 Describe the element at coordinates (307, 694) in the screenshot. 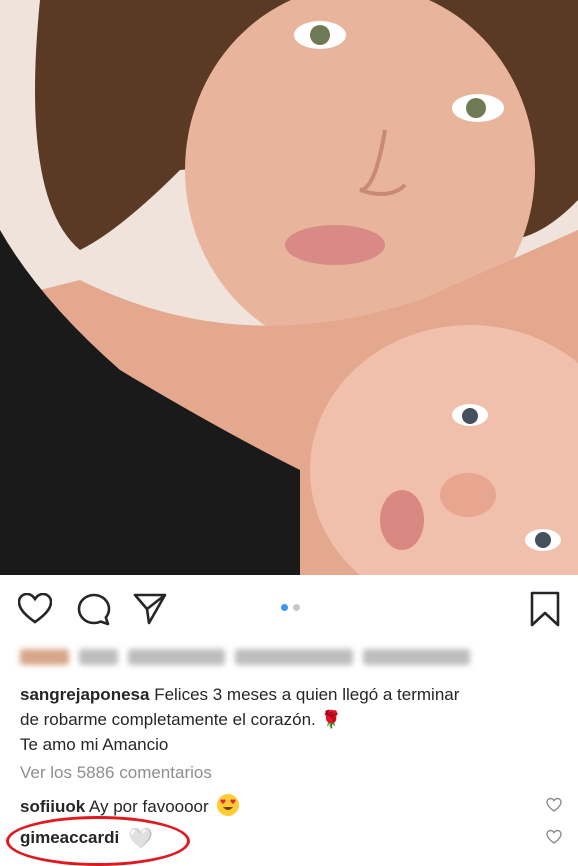

I see `caption-line-1: Felices 3 meses a quien llegó a terminar` at that location.